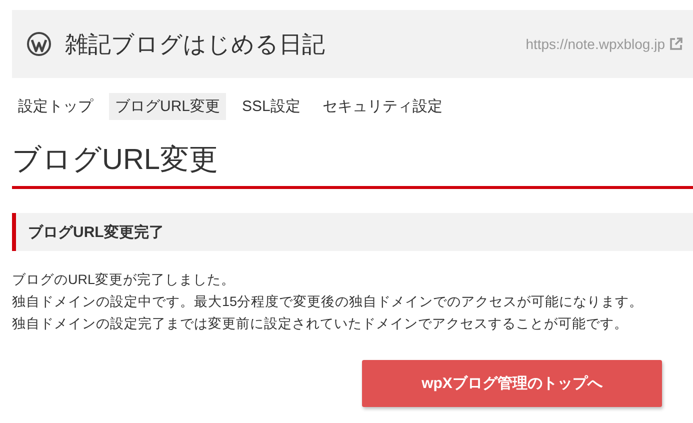 This screenshot has width=693, height=423. I want to click on message-text: ブログのURL変更が完了しました。, so click(124, 280).